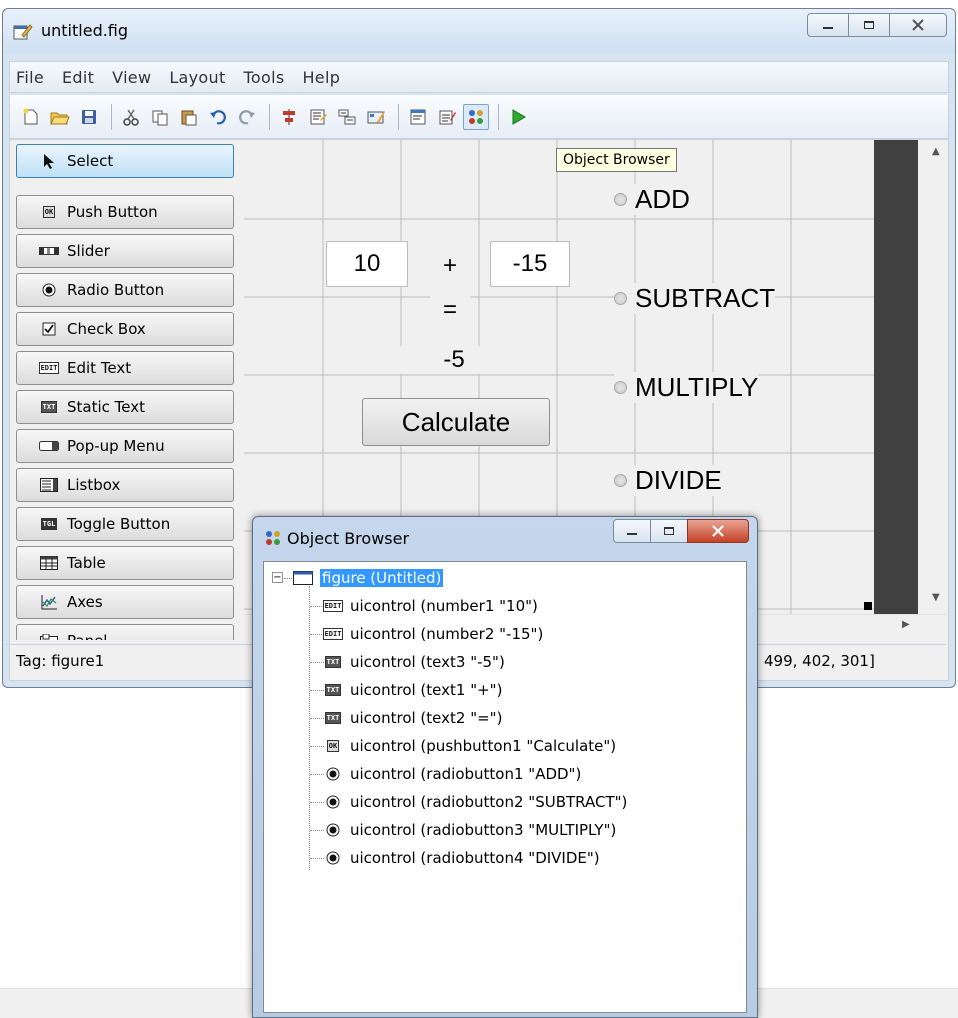  I want to click on close-icon, so click(918, 25).